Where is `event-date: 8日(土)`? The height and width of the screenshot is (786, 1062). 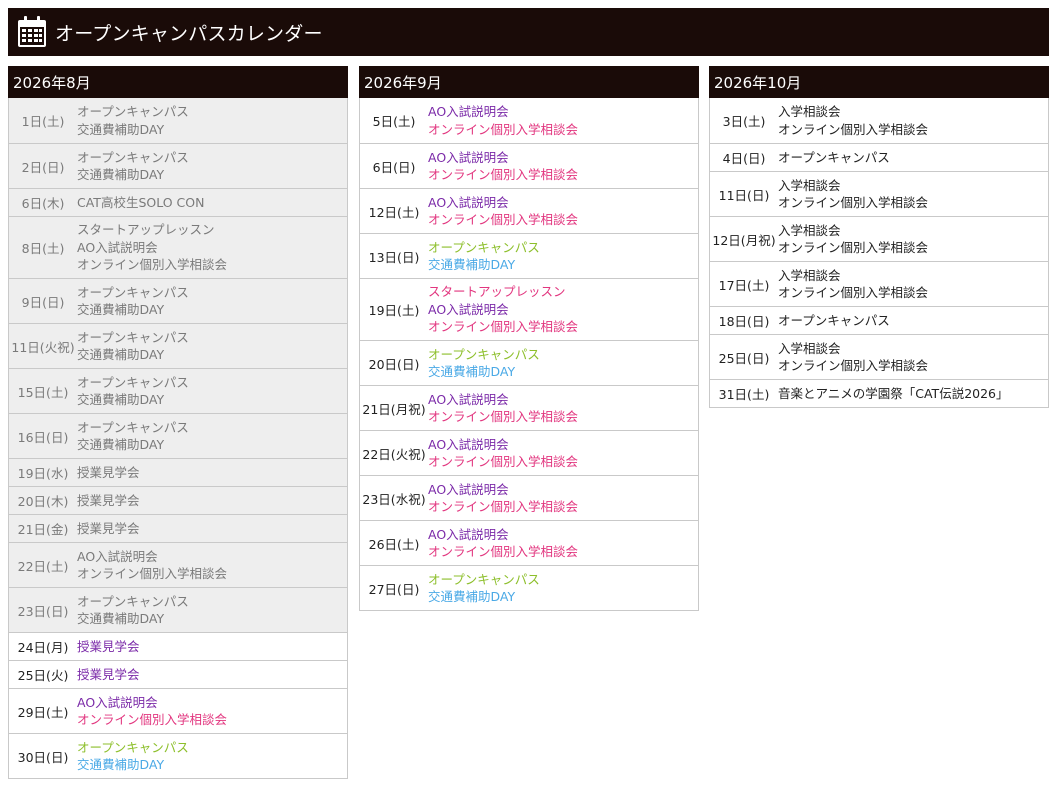 event-date: 8日(土) is located at coordinates (43, 248).